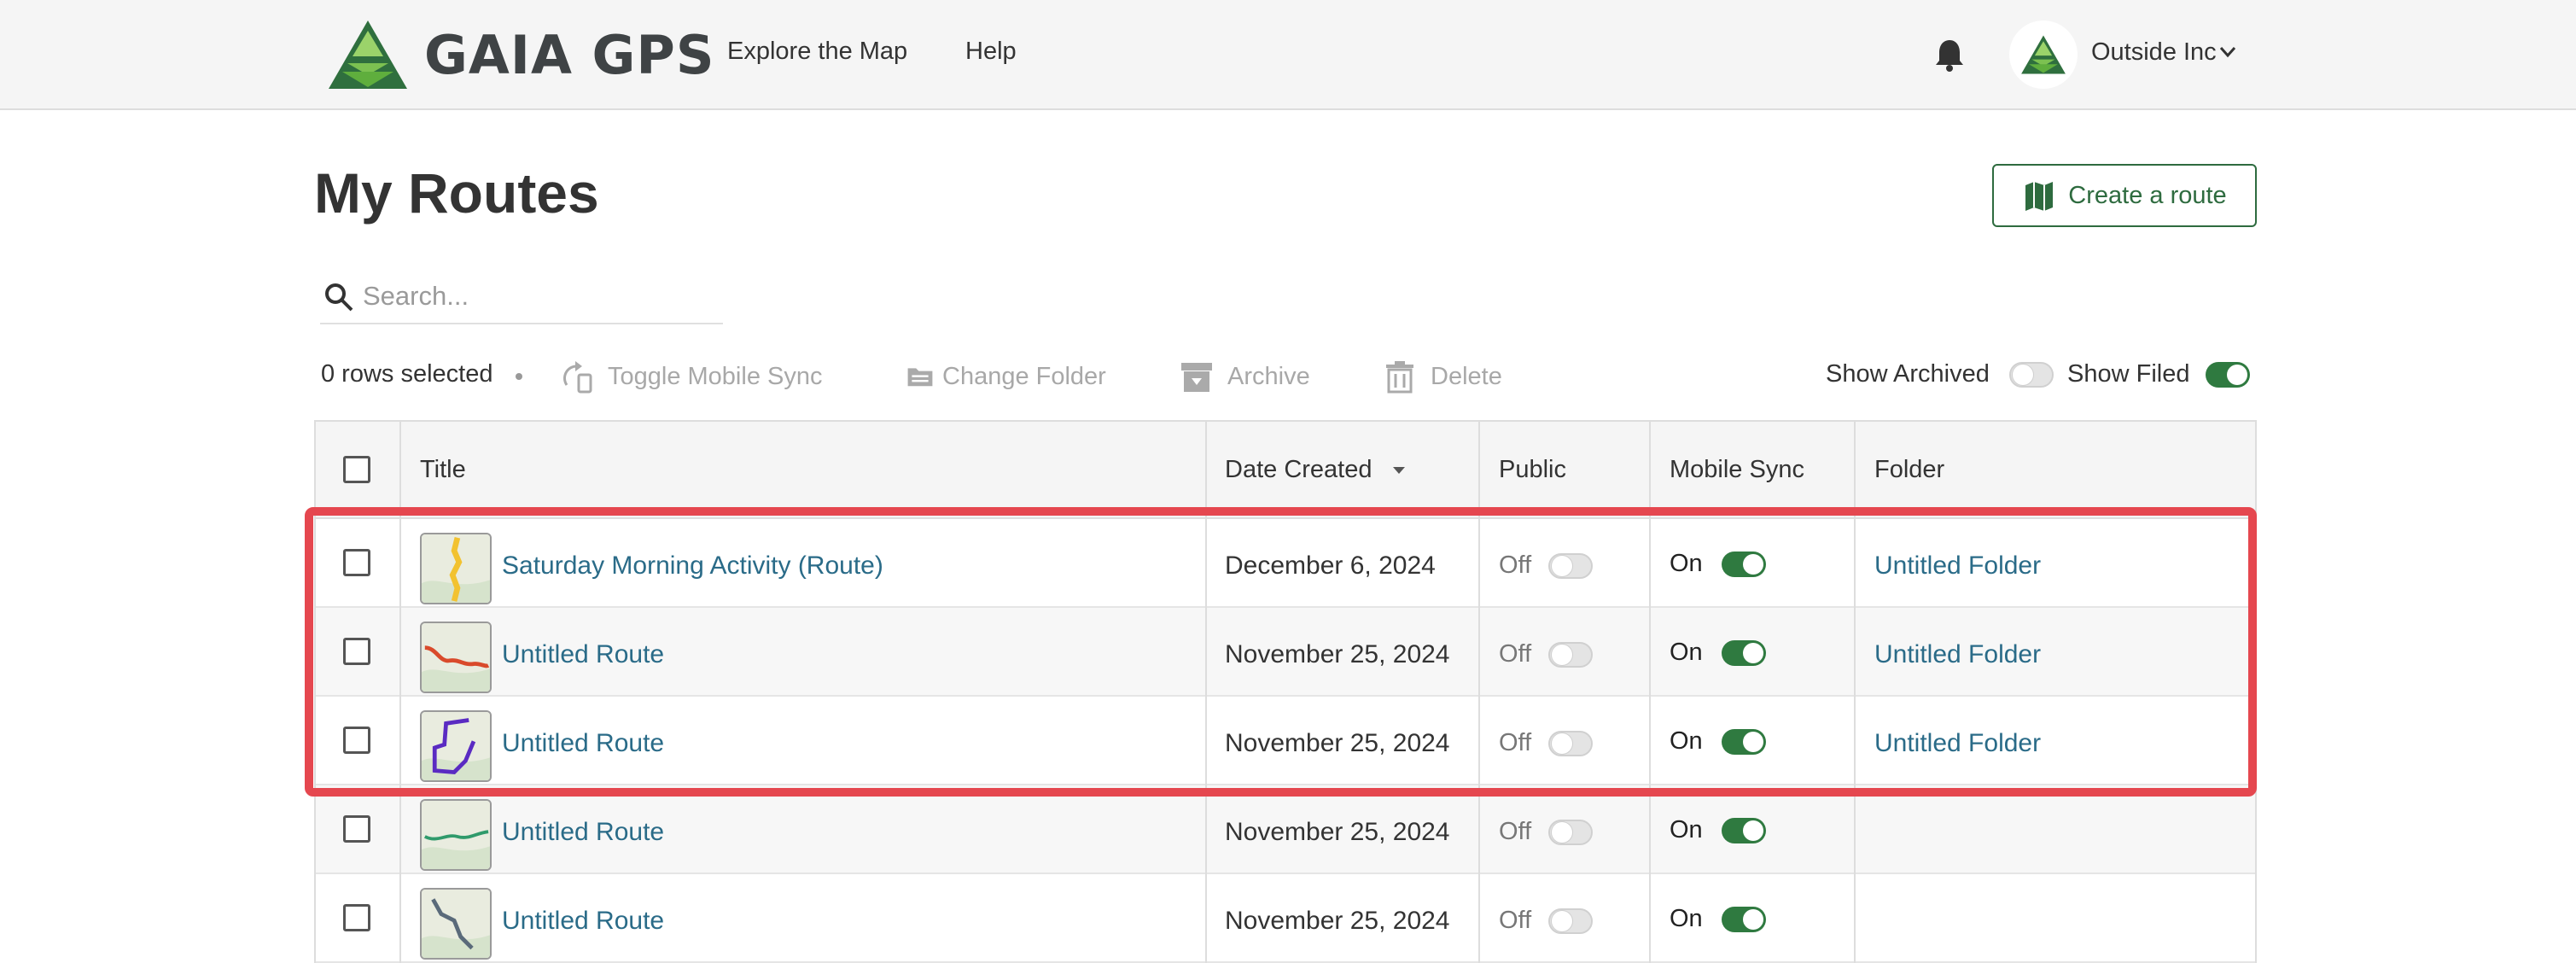  Describe the element at coordinates (2039, 196) in the screenshot. I see `map-icon` at that location.